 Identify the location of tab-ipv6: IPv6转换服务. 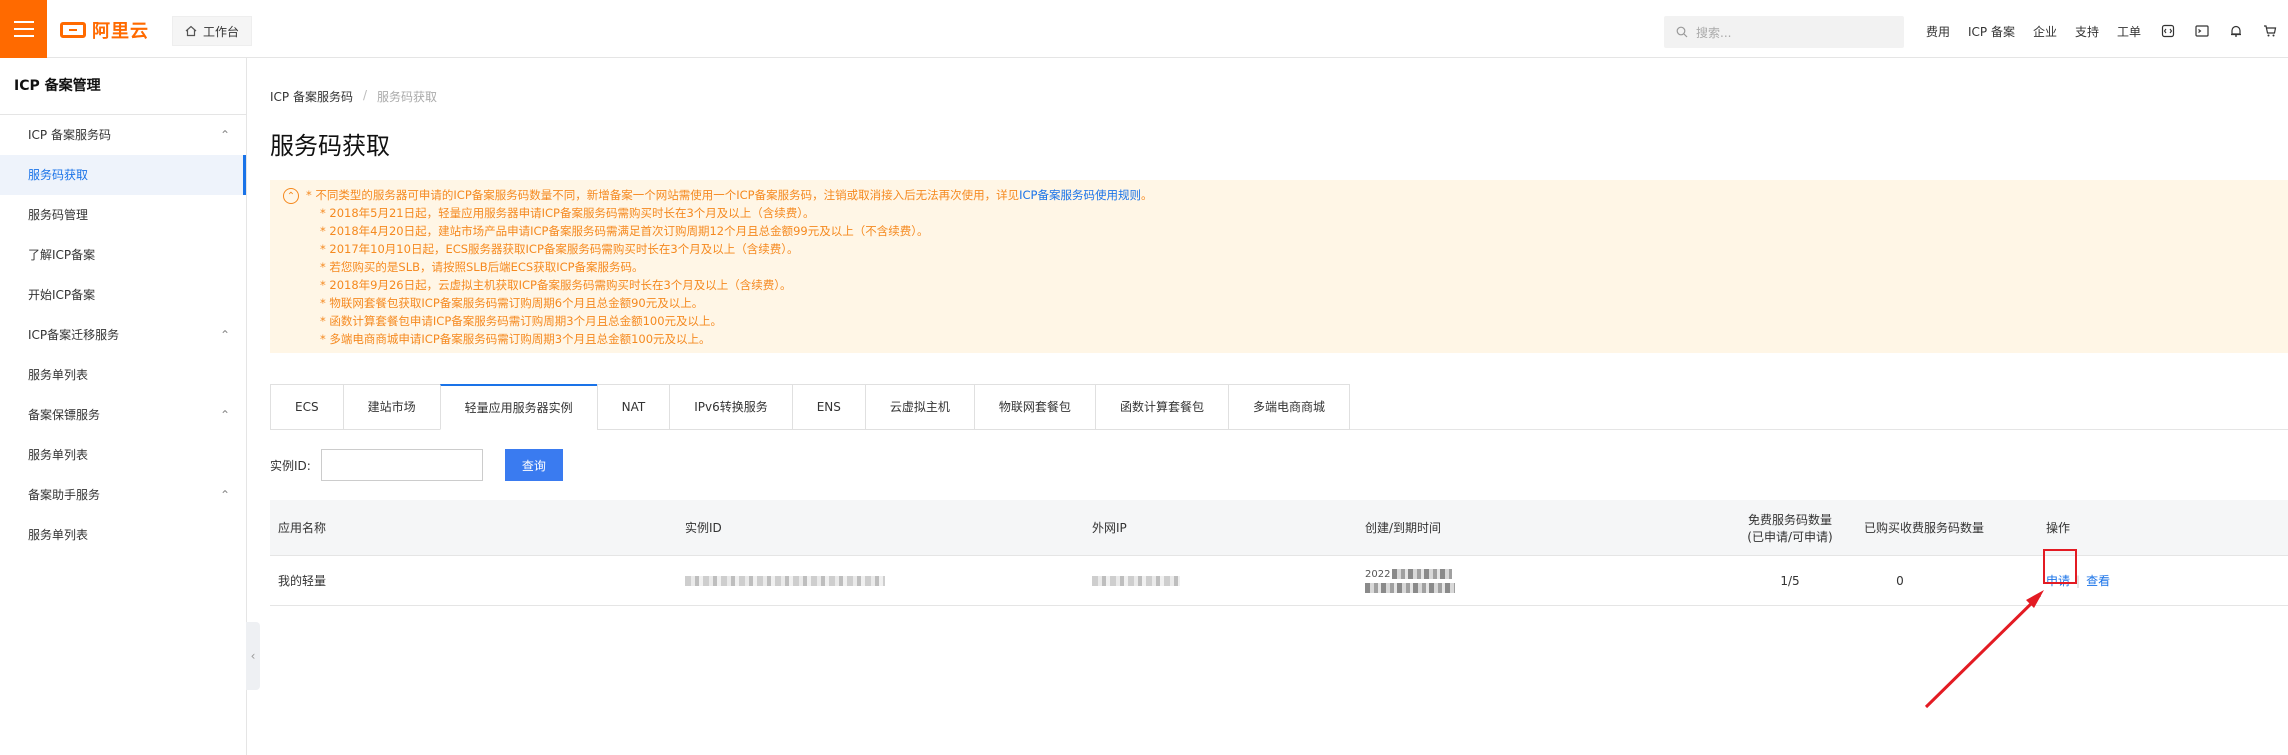
(730, 407).